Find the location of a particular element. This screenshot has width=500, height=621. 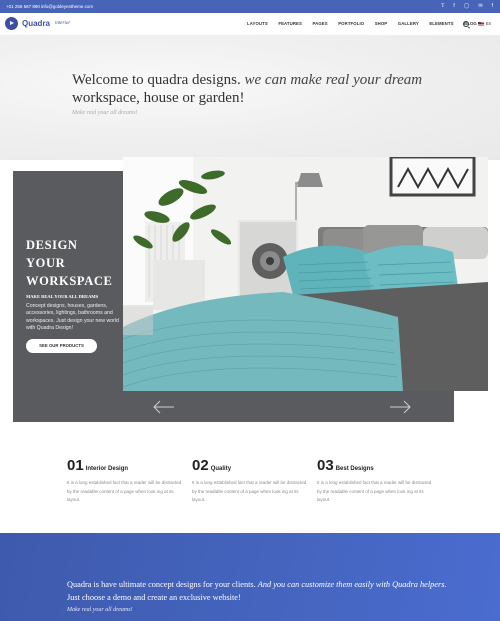

instagram-icon: ◯ is located at coordinates (467, 6).